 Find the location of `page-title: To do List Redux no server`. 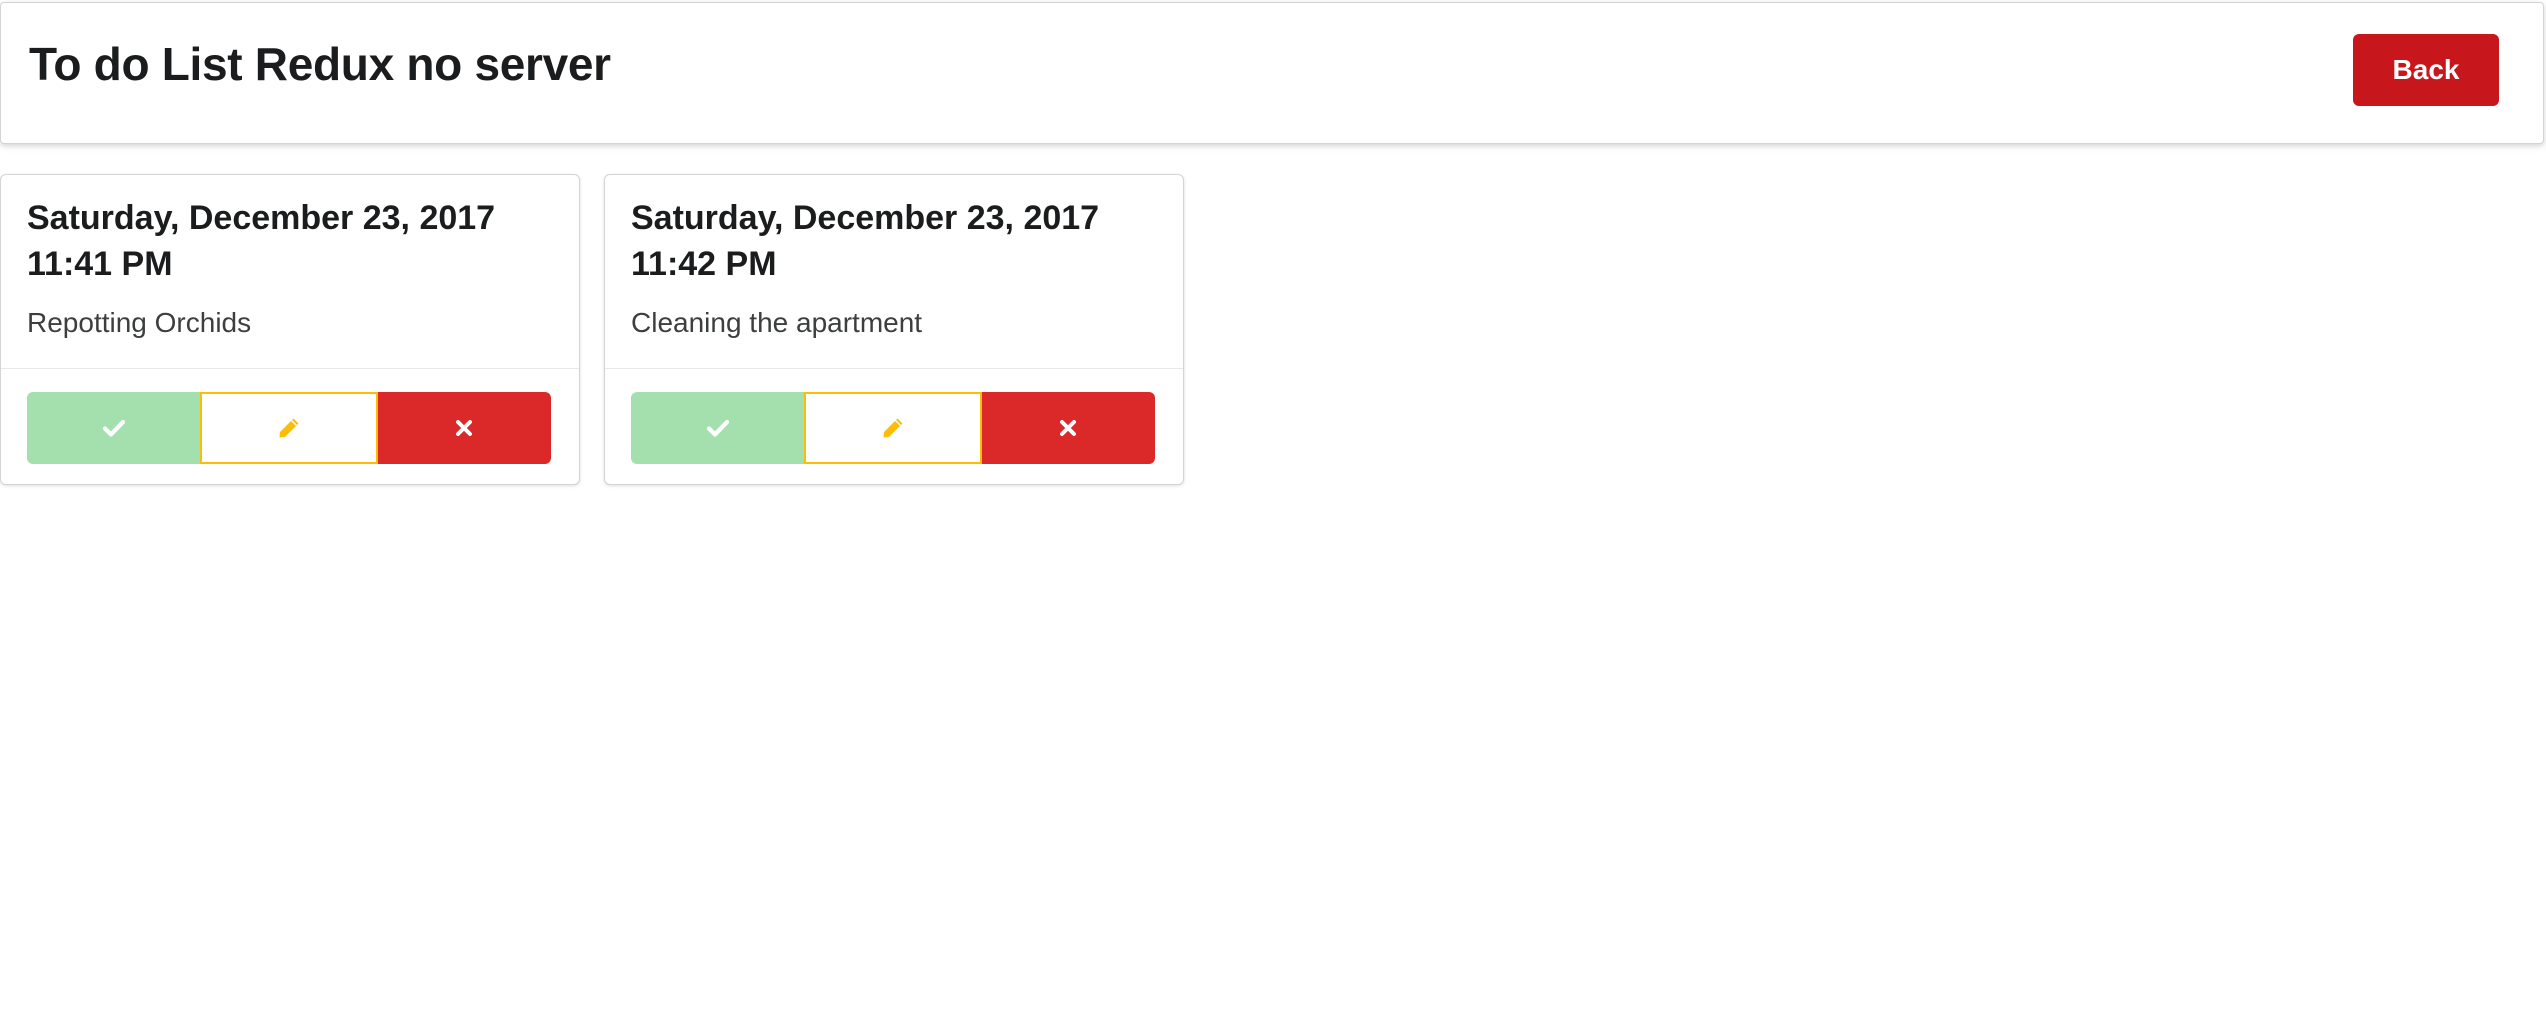

page-title: To do List Redux no server is located at coordinates (320, 64).